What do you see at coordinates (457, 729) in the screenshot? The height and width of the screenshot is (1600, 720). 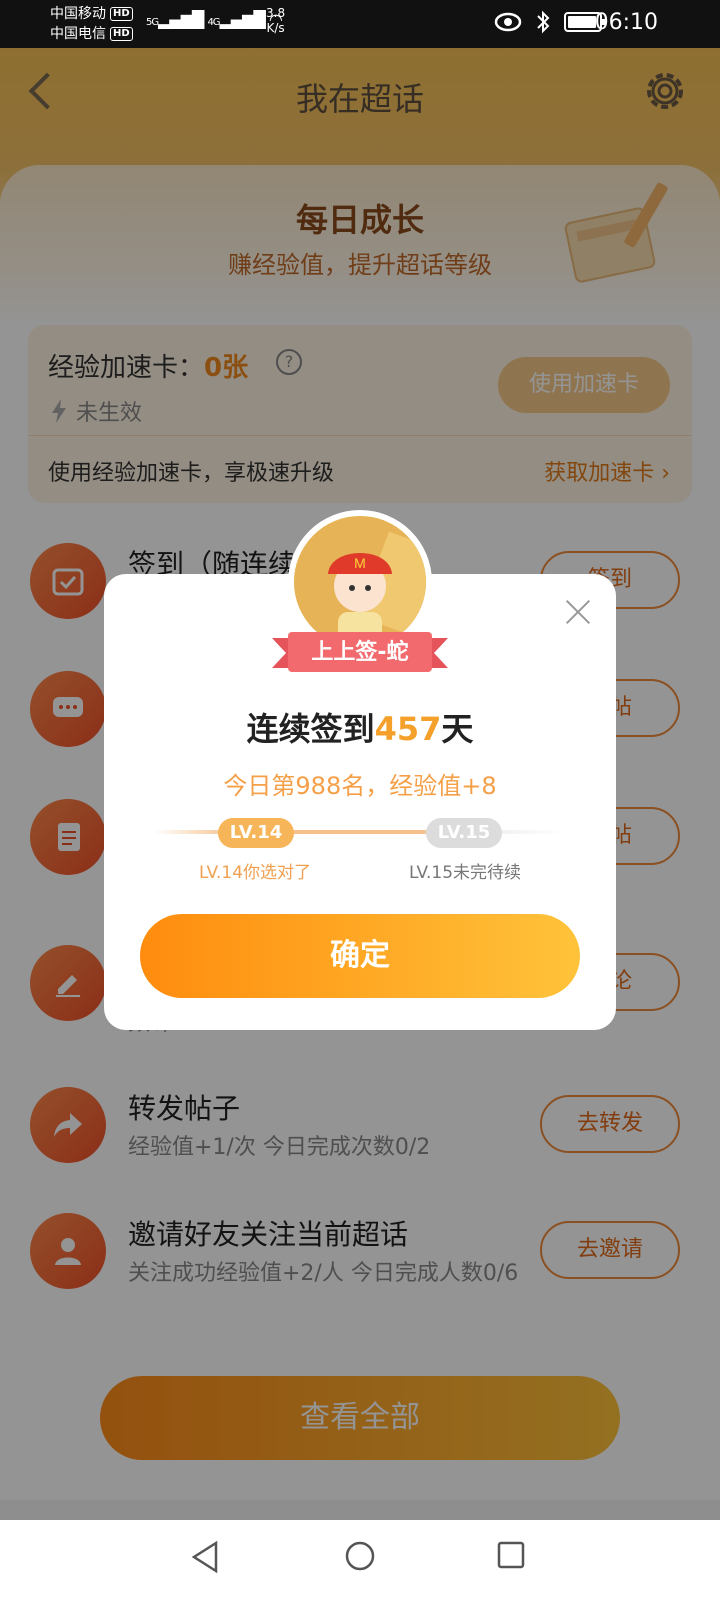 I see `streak-suffix: 天` at bounding box center [457, 729].